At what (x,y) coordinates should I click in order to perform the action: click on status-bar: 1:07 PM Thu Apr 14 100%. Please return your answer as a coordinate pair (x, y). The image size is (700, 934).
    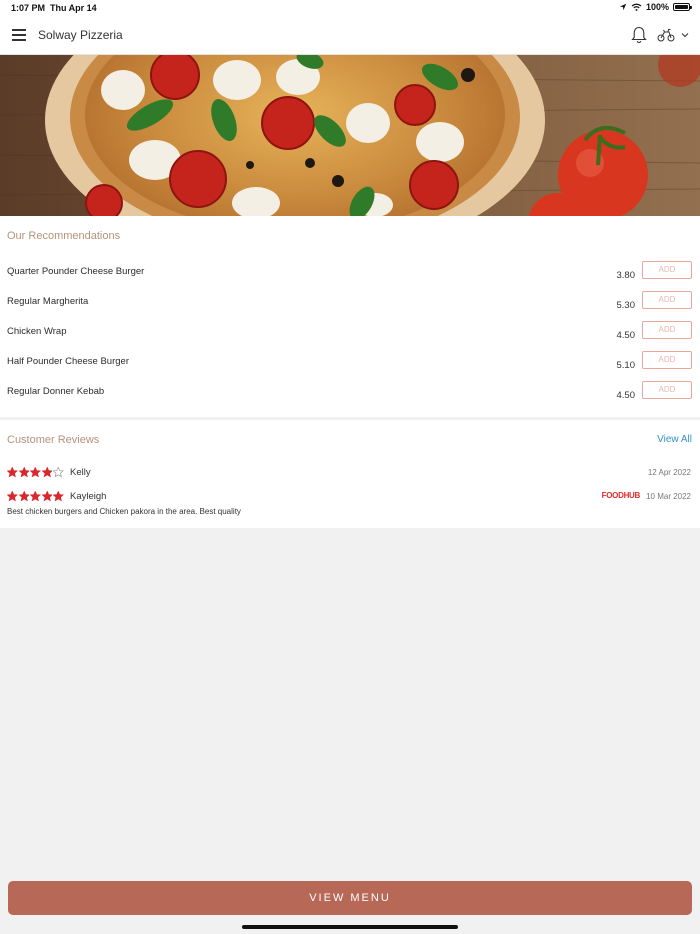
    Looking at the image, I should click on (350, 8).